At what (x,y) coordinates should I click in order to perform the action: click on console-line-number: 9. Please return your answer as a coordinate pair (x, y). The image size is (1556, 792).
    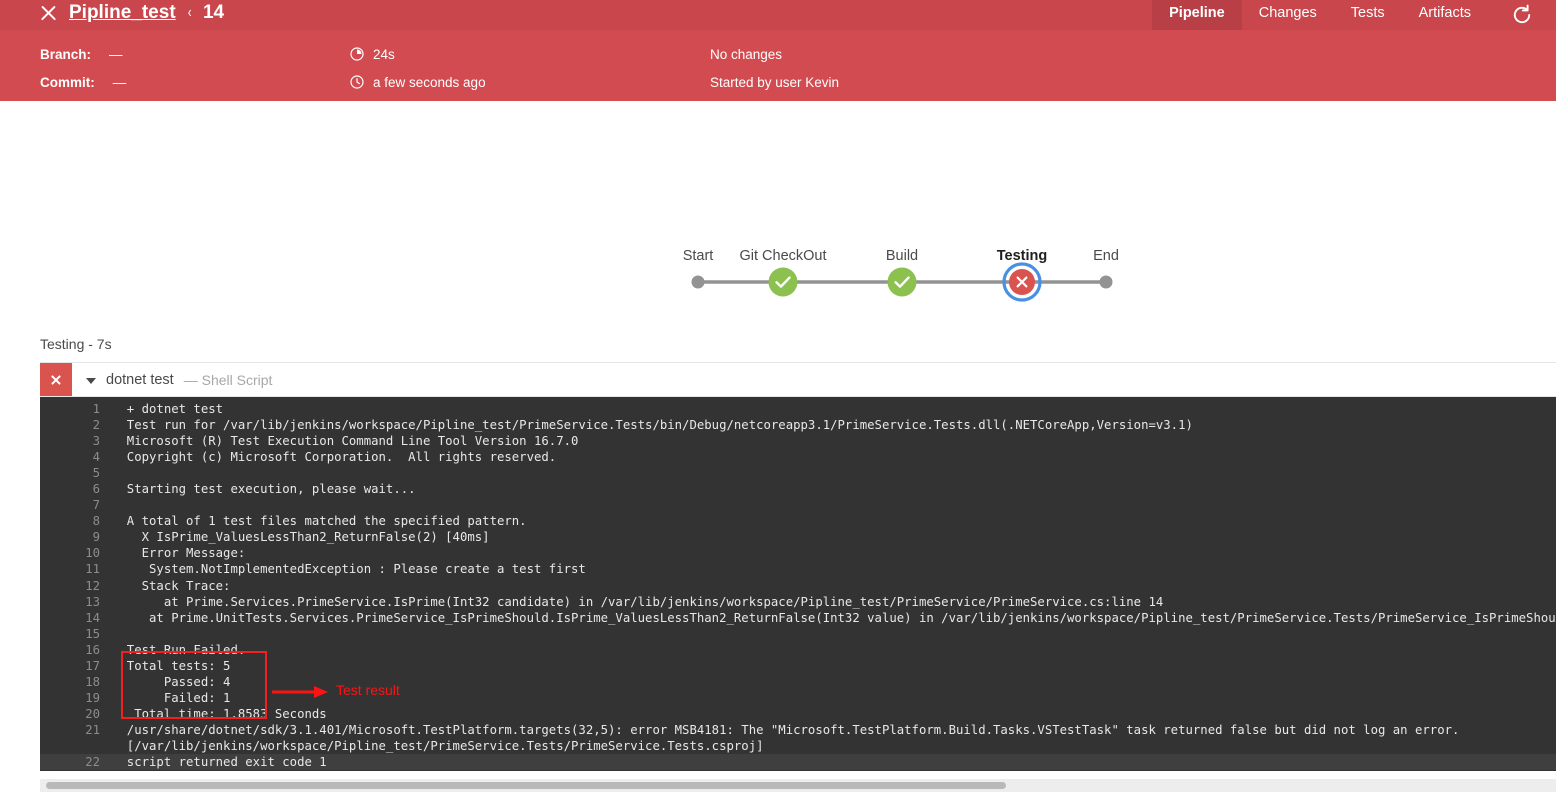
    Looking at the image, I should click on (96, 537).